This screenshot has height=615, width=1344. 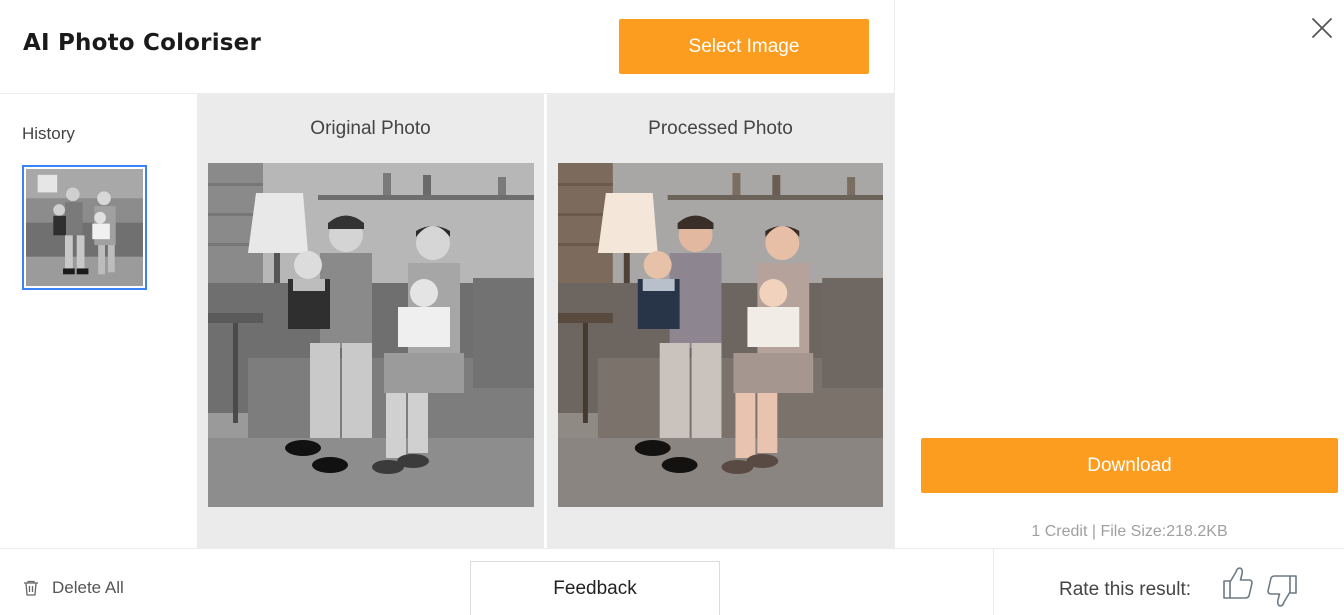 I want to click on app-title: AI Photo Coloriser, so click(x=142, y=43).